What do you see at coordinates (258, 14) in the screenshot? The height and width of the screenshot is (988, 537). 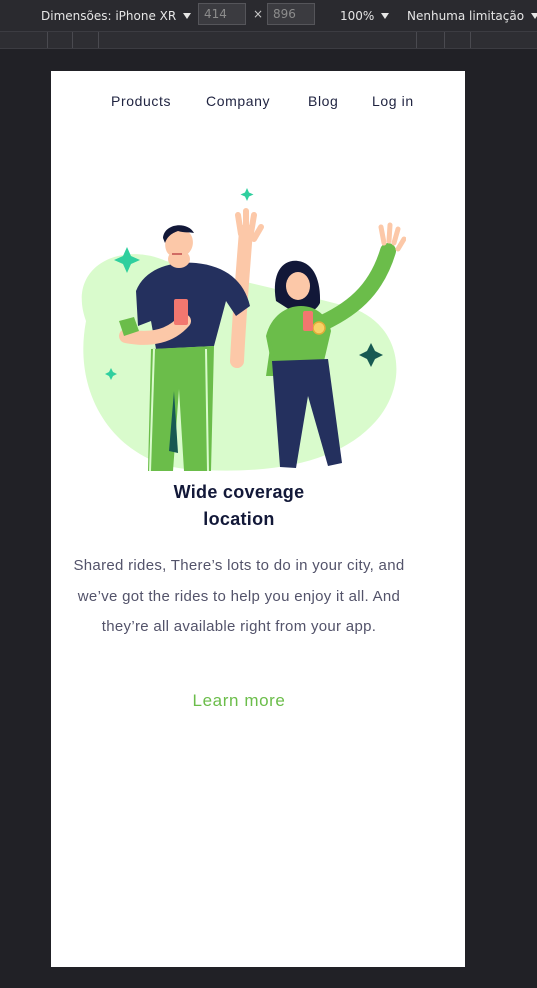 I see `times-symbol: ×` at bounding box center [258, 14].